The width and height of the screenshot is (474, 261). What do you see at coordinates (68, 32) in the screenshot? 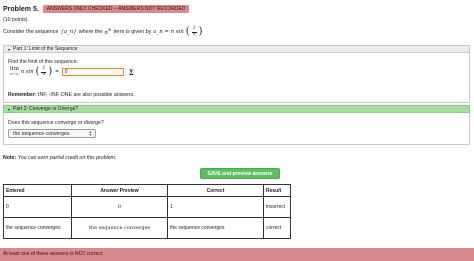
I see `sequence-symbol: {a_n}` at bounding box center [68, 32].